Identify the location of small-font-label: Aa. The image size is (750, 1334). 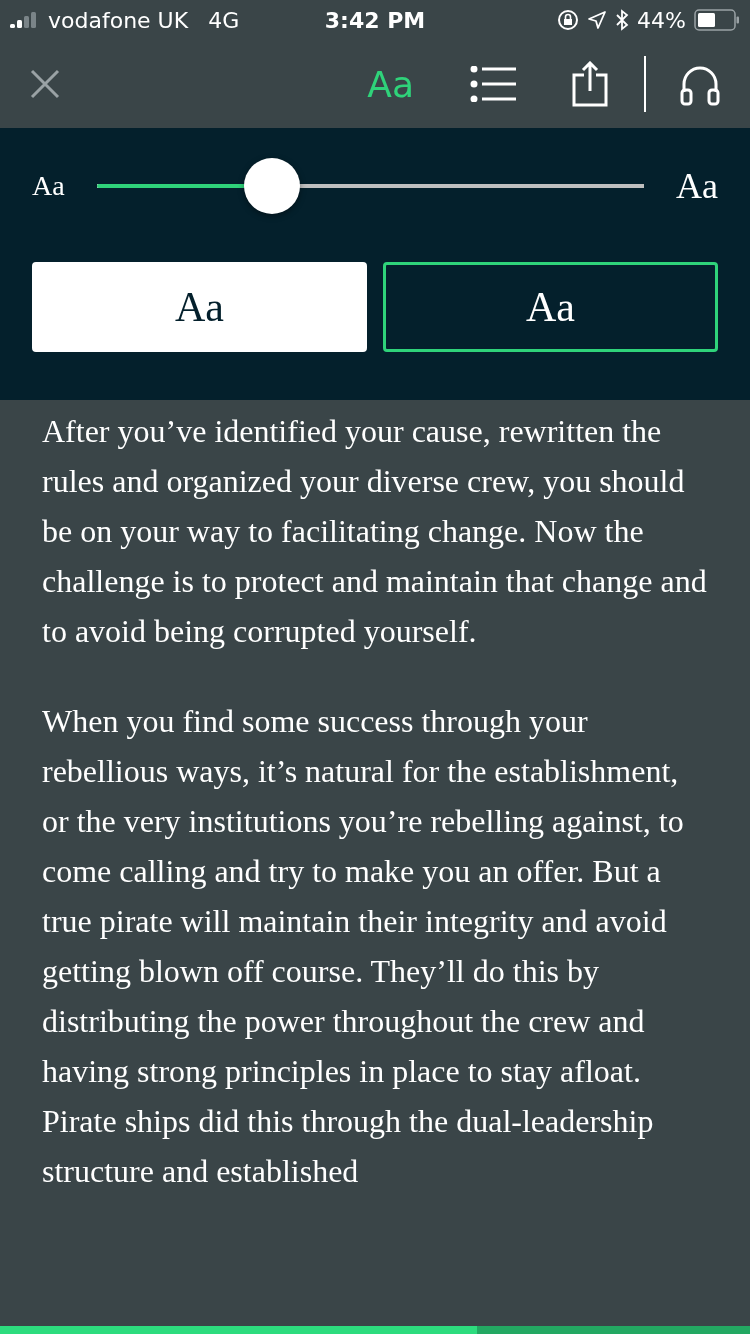
(48, 186).